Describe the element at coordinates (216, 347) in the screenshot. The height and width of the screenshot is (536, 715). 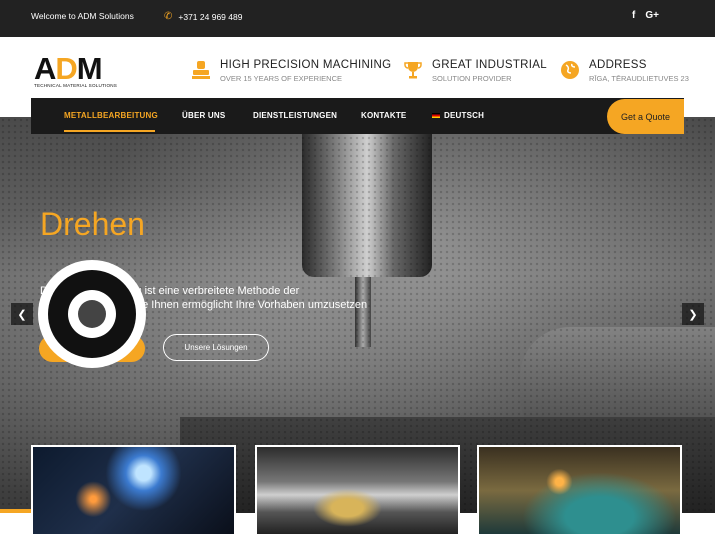
I see `our-solutions-button: Unsere Lösungen` at that location.